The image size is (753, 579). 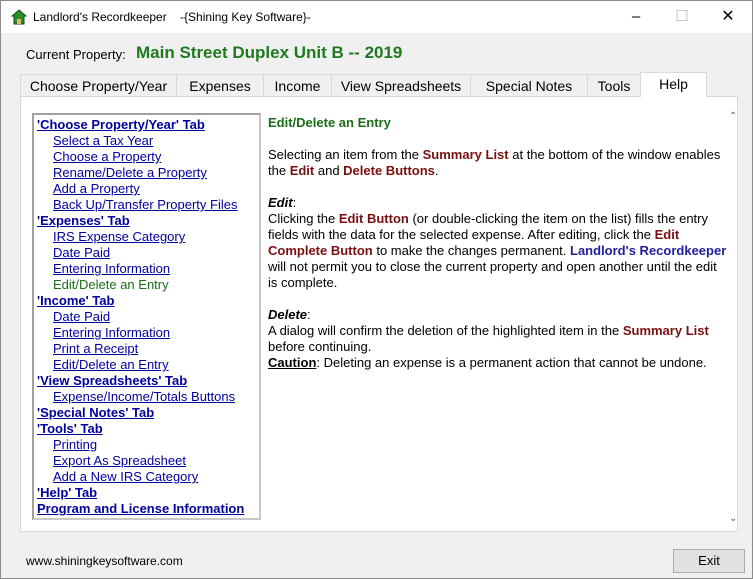 What do you see at coordinates (95, 412) in the screenshot?
I see `toc-special-notes-tab: 'Special Notes' Tab` at bounding box center [95, 412].